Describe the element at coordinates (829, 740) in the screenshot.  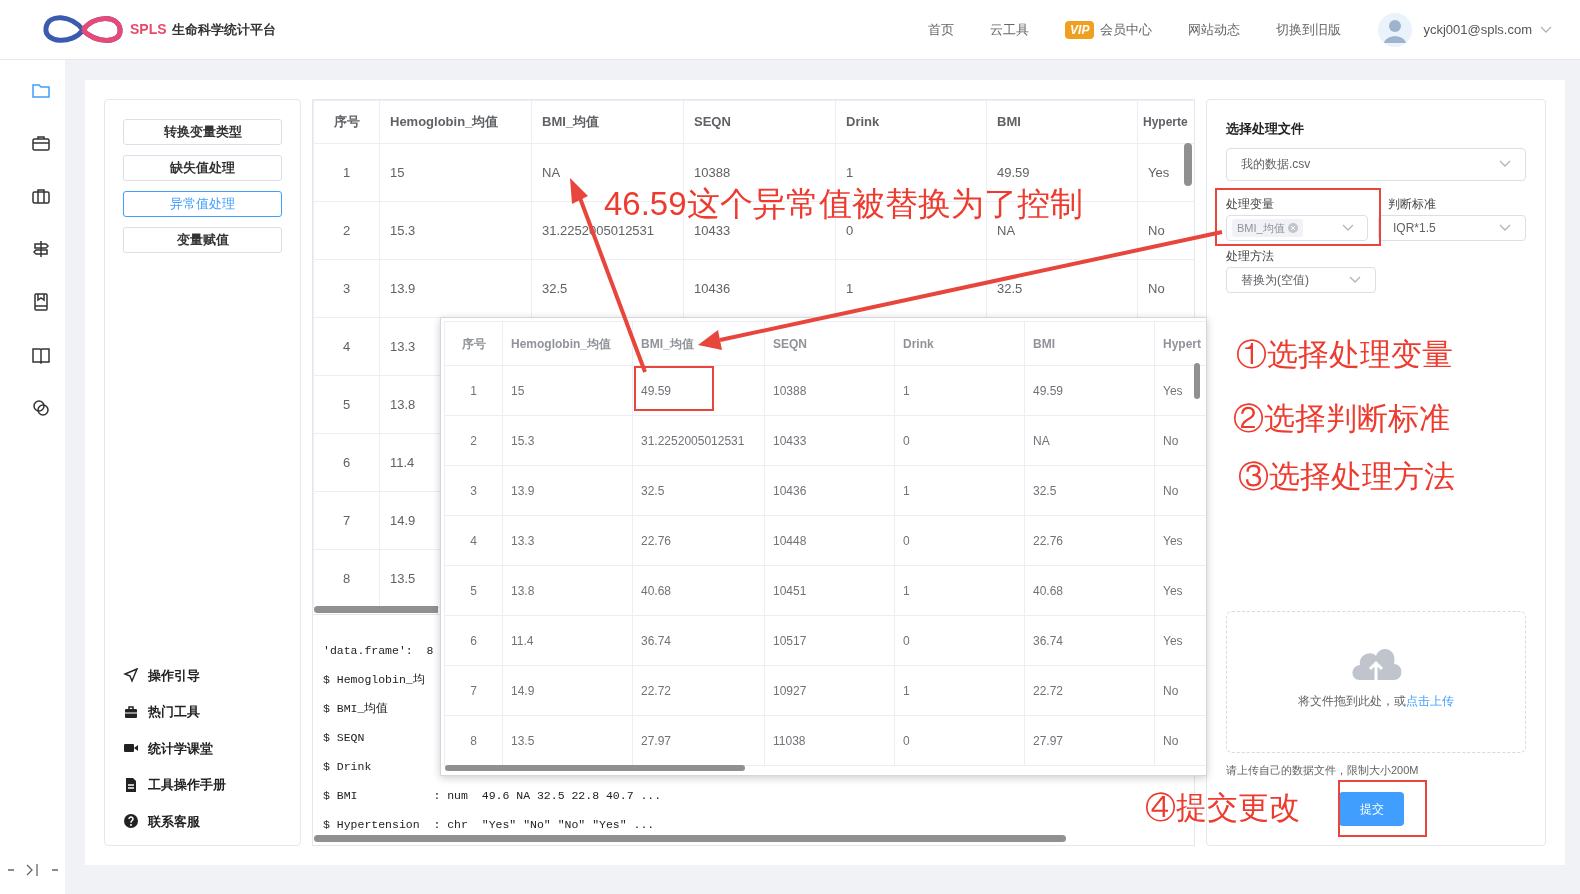
I see `table-cell: 11038` at that location.